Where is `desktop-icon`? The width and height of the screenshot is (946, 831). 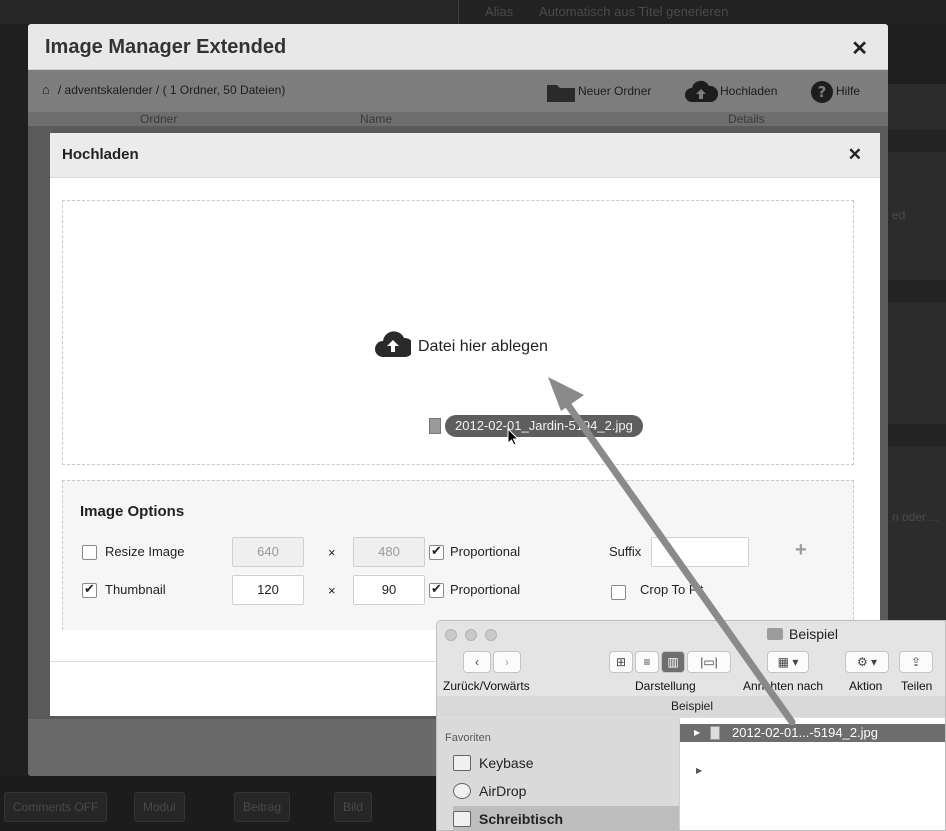
desktop-icon is located at coordinates (462, 819).